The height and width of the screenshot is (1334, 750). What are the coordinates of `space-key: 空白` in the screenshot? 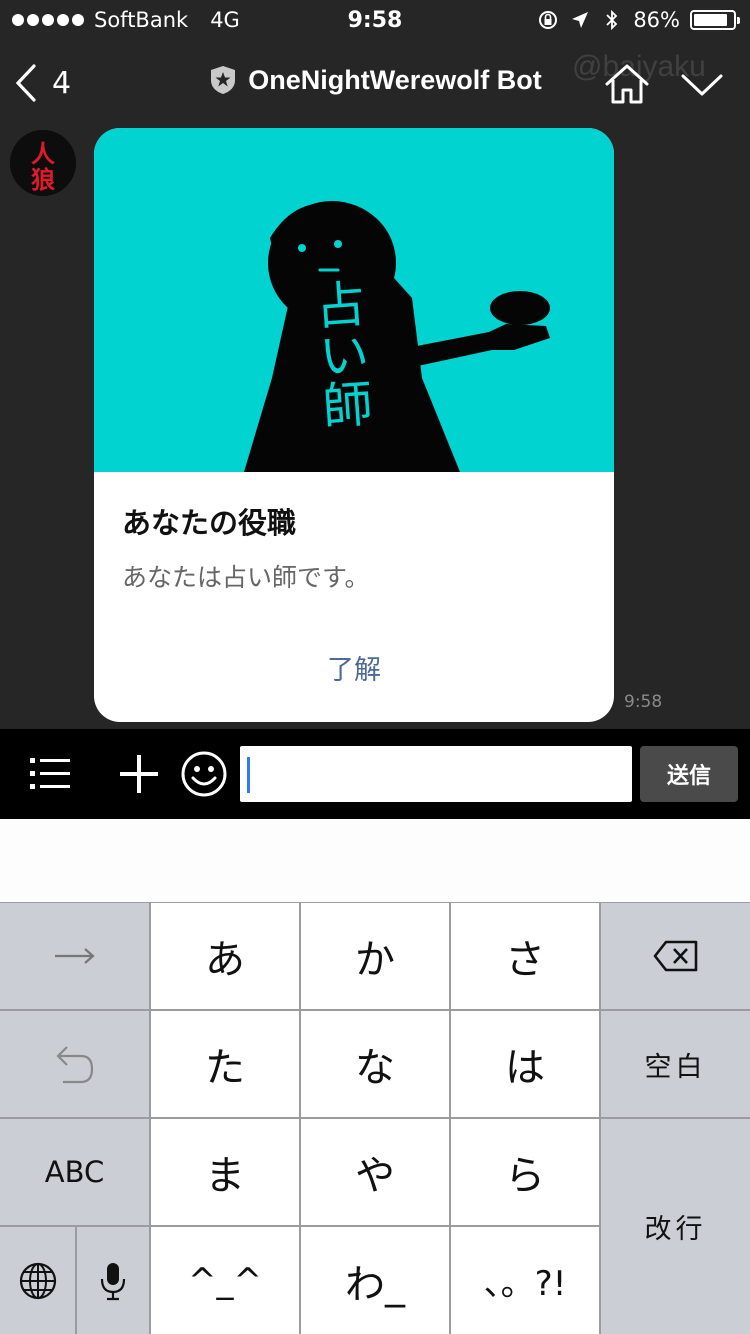 It's located at (675, 1064).